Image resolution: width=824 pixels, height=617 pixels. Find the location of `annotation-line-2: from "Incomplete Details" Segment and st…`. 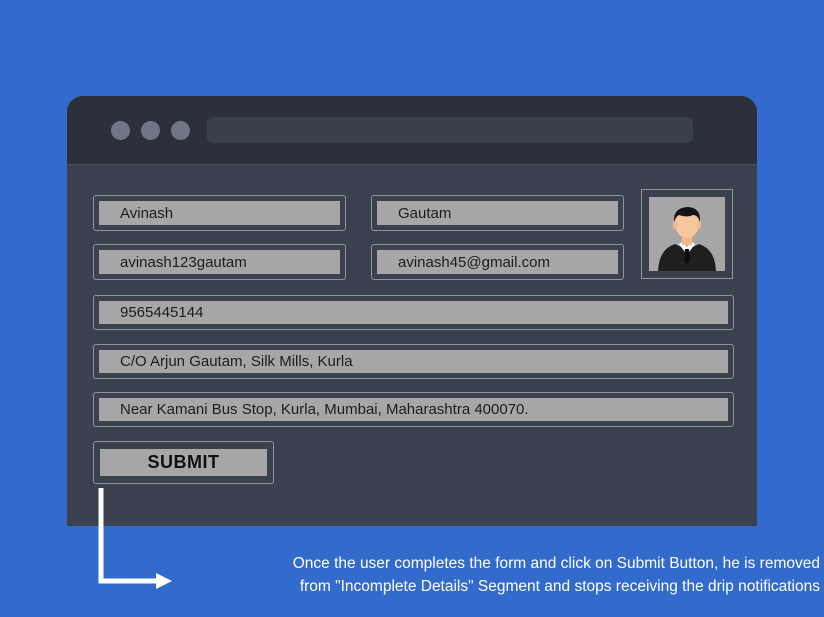

annotation-line-2: from "Incomplete Details" Segment and st… is located at coordinates (559, 586).